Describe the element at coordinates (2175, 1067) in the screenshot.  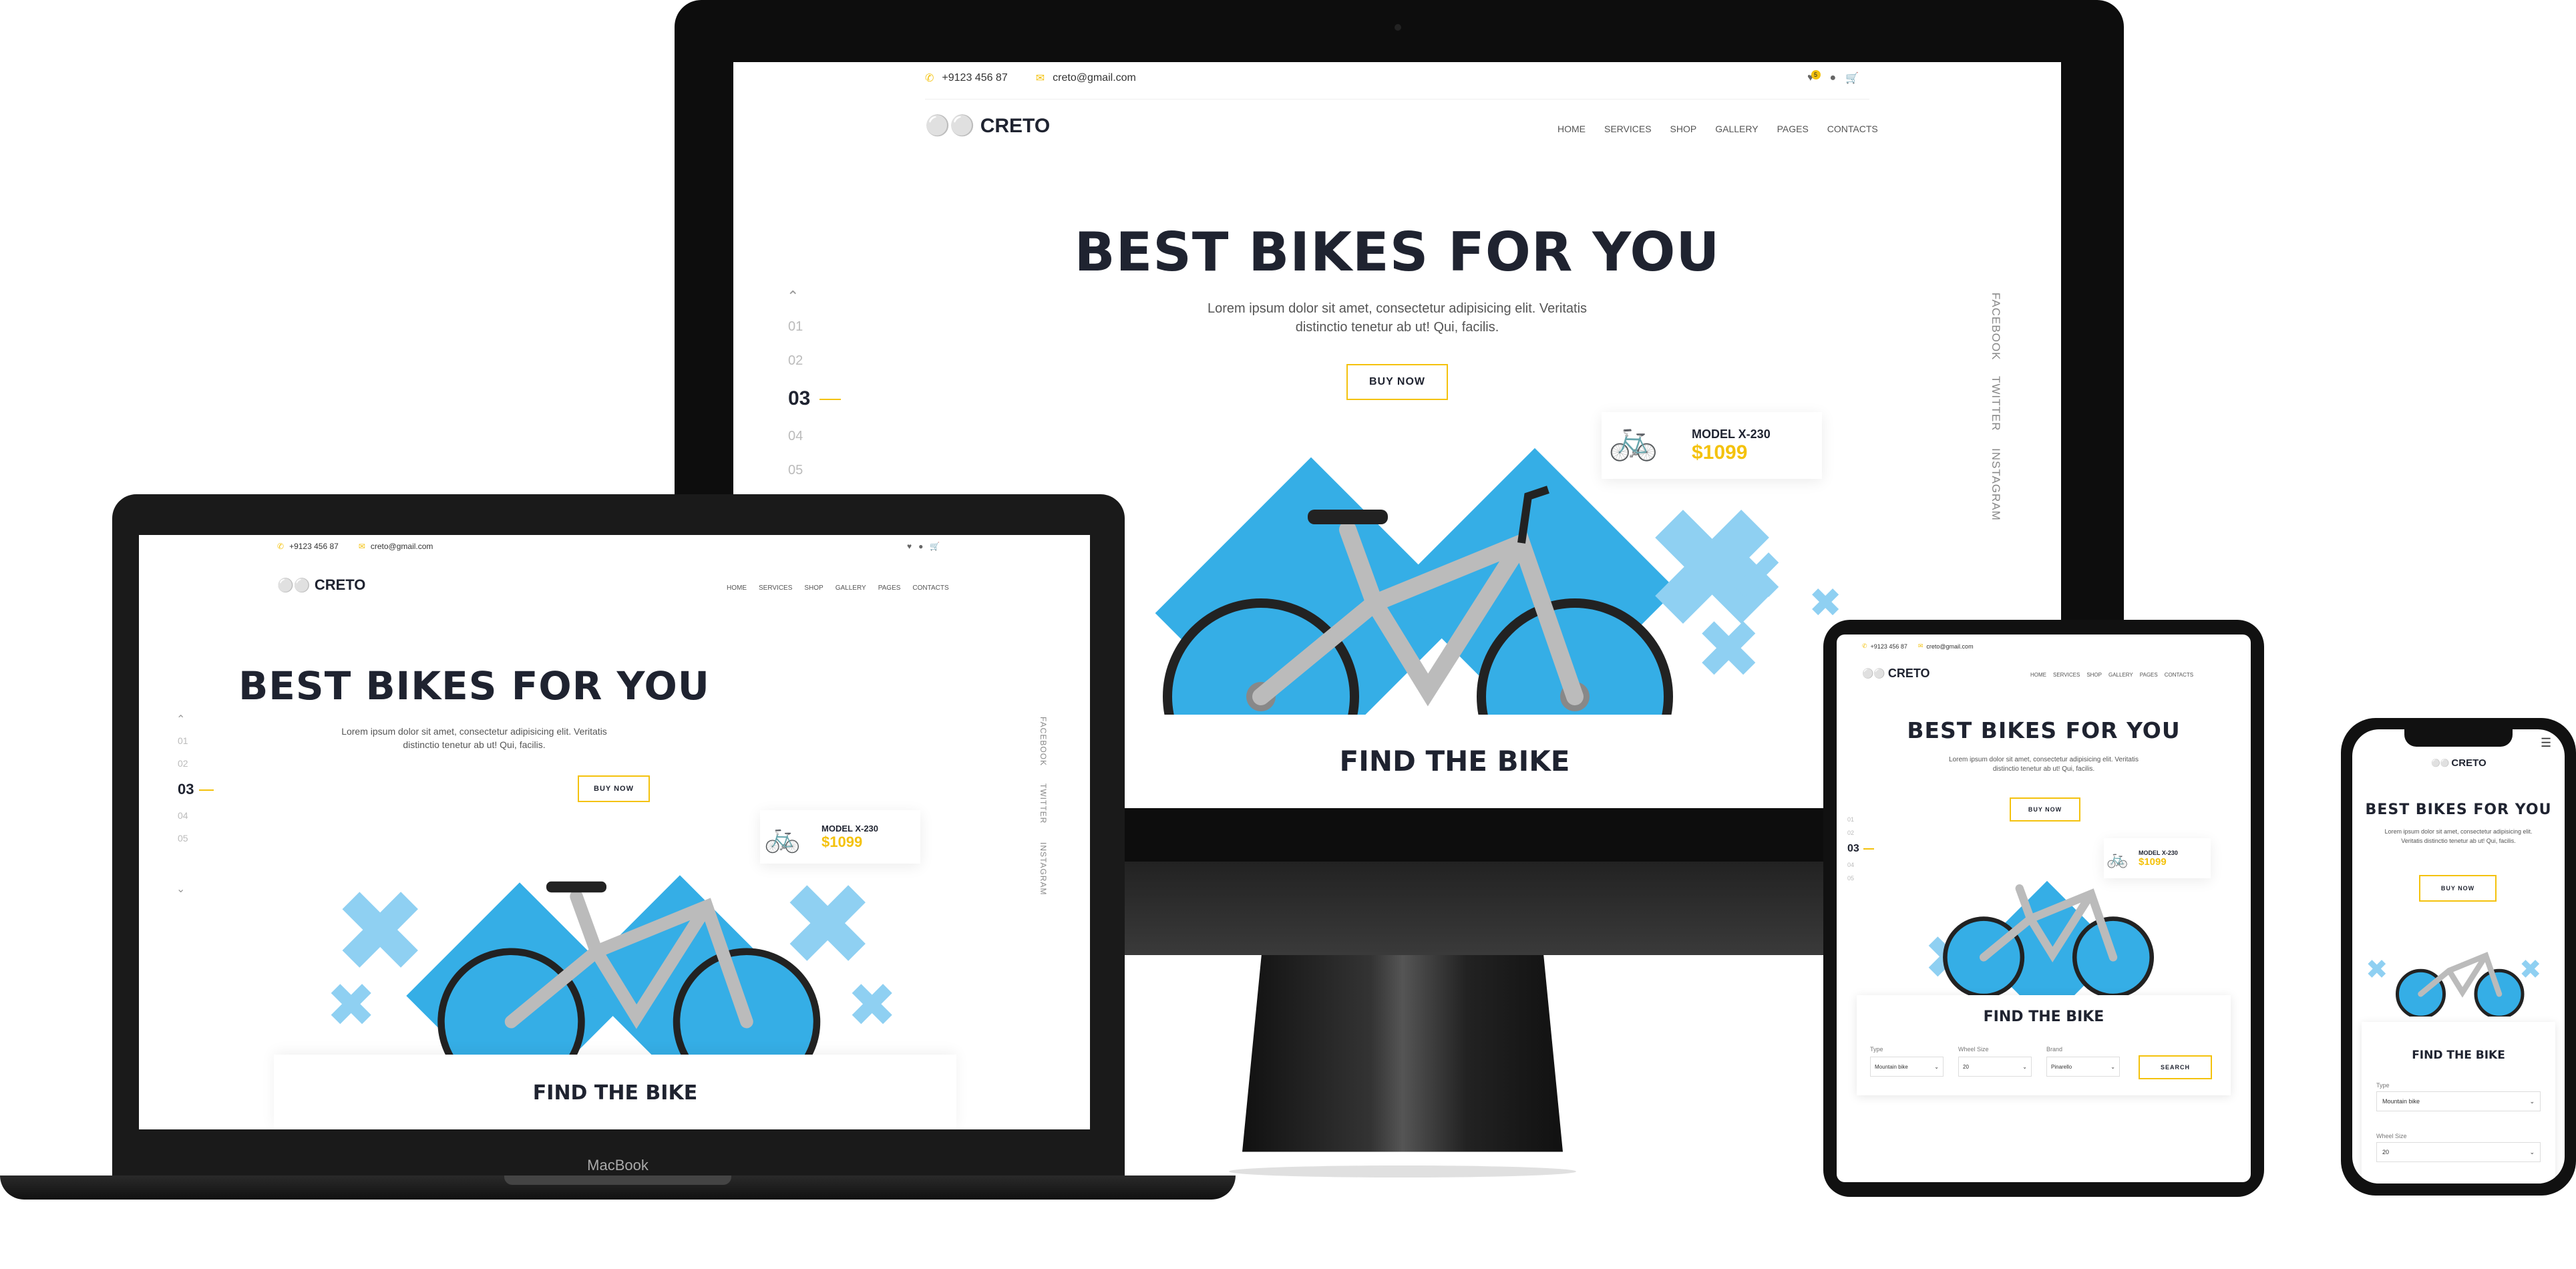
I see `search-button: SEARCH` at that location.